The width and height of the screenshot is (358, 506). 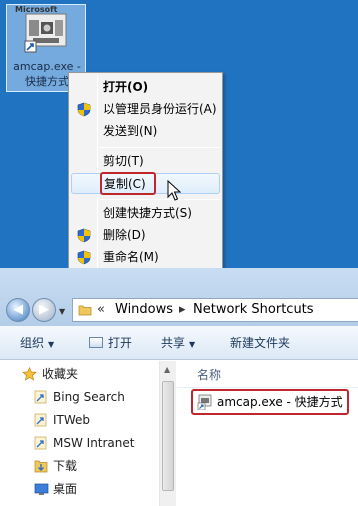 I want to click on downloads-folder-icon, so click(x=41, y=466).